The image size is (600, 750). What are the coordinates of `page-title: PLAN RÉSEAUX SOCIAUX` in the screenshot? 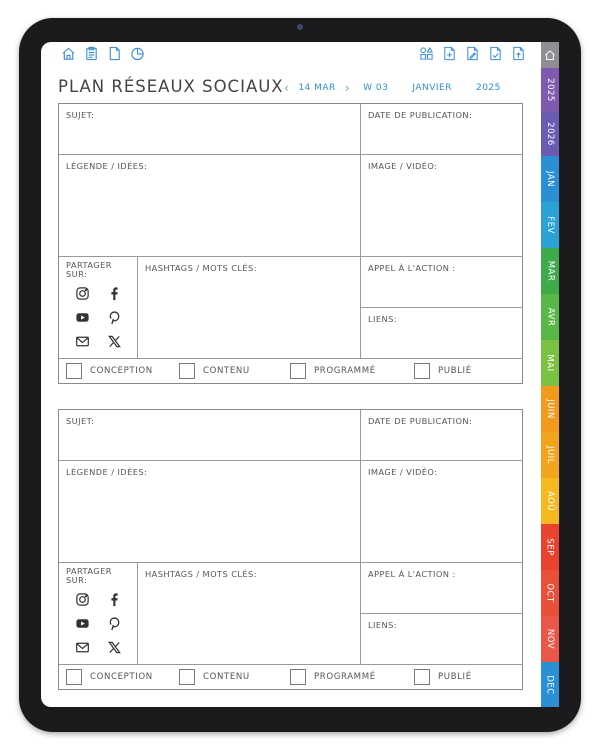 It's located at (171, 86).